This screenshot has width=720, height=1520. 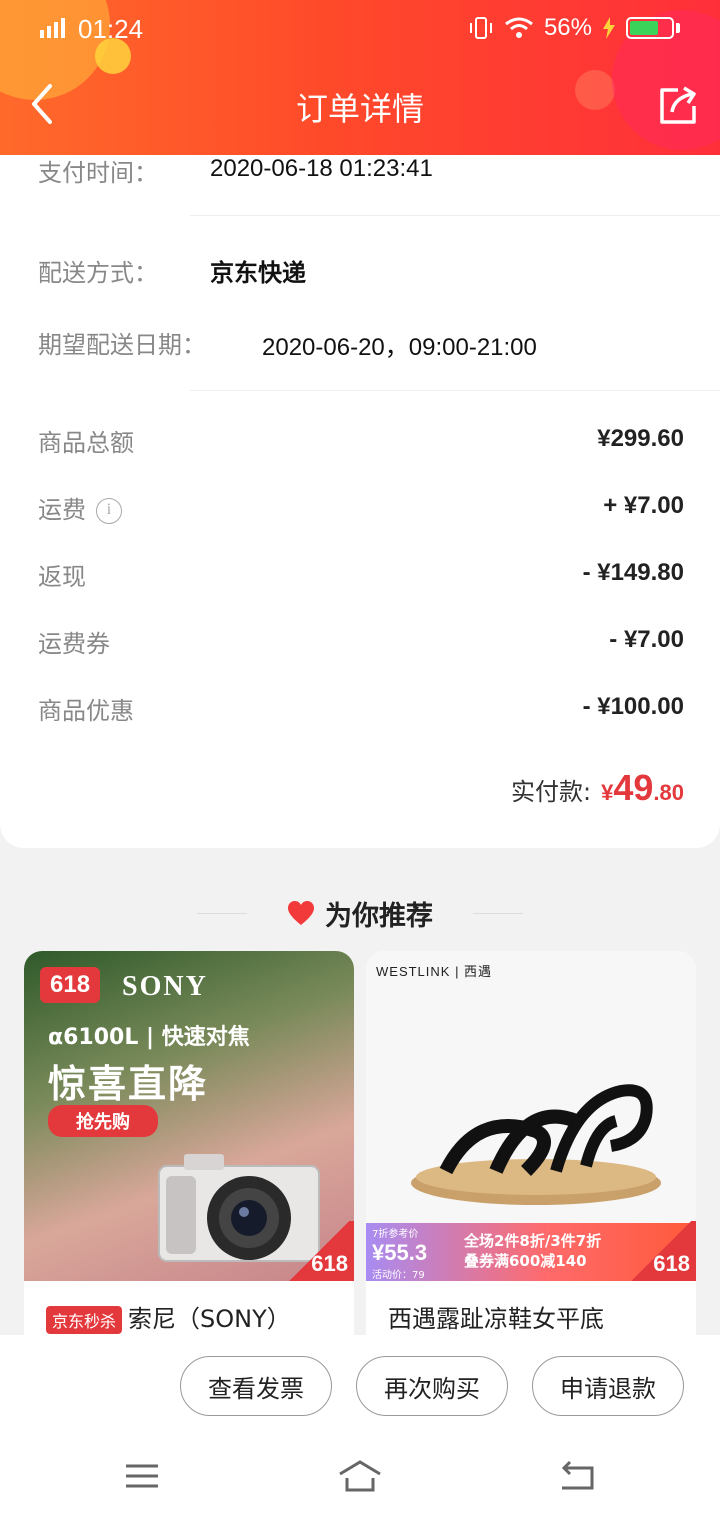 What do you see at coordinates (646, 639) in the screenshot?
I see `fee-amount-shipping-coupon: - ¥7.00` at bounding box center [646, 639].